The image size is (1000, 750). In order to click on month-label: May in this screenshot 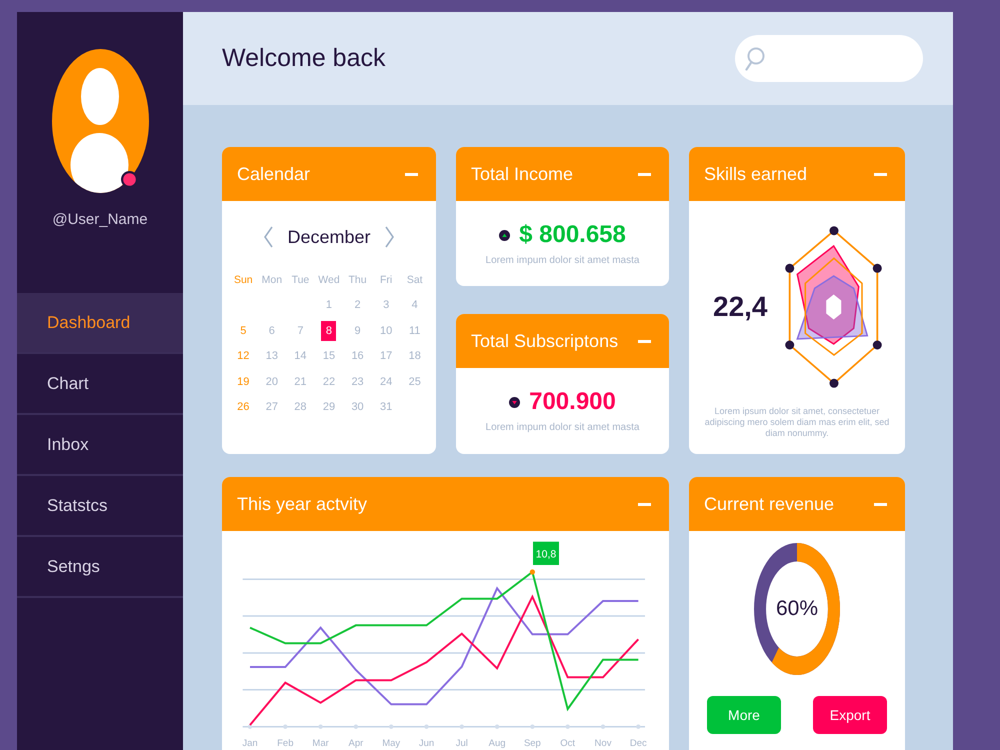, I will do `click(391, 743)`.